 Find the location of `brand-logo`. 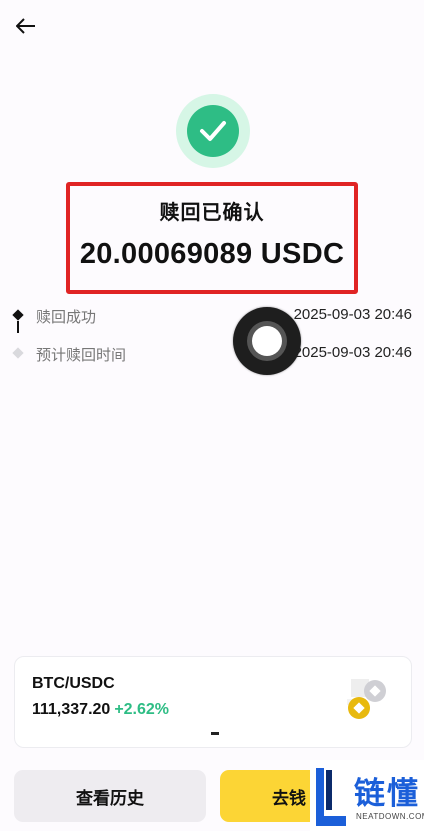

brand-logo is located at coordinates (331, 797).